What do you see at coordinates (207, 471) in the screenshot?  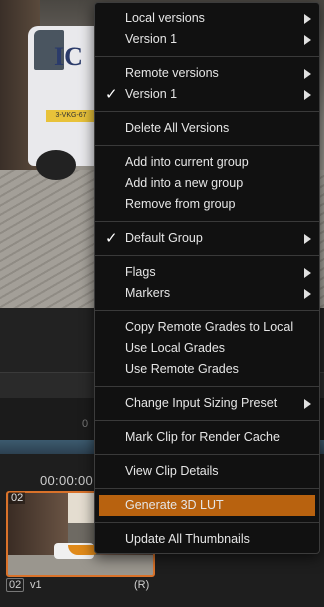 I see `menu-item-view-clip-details: View Clip Details` at bounding box center [207, 471].